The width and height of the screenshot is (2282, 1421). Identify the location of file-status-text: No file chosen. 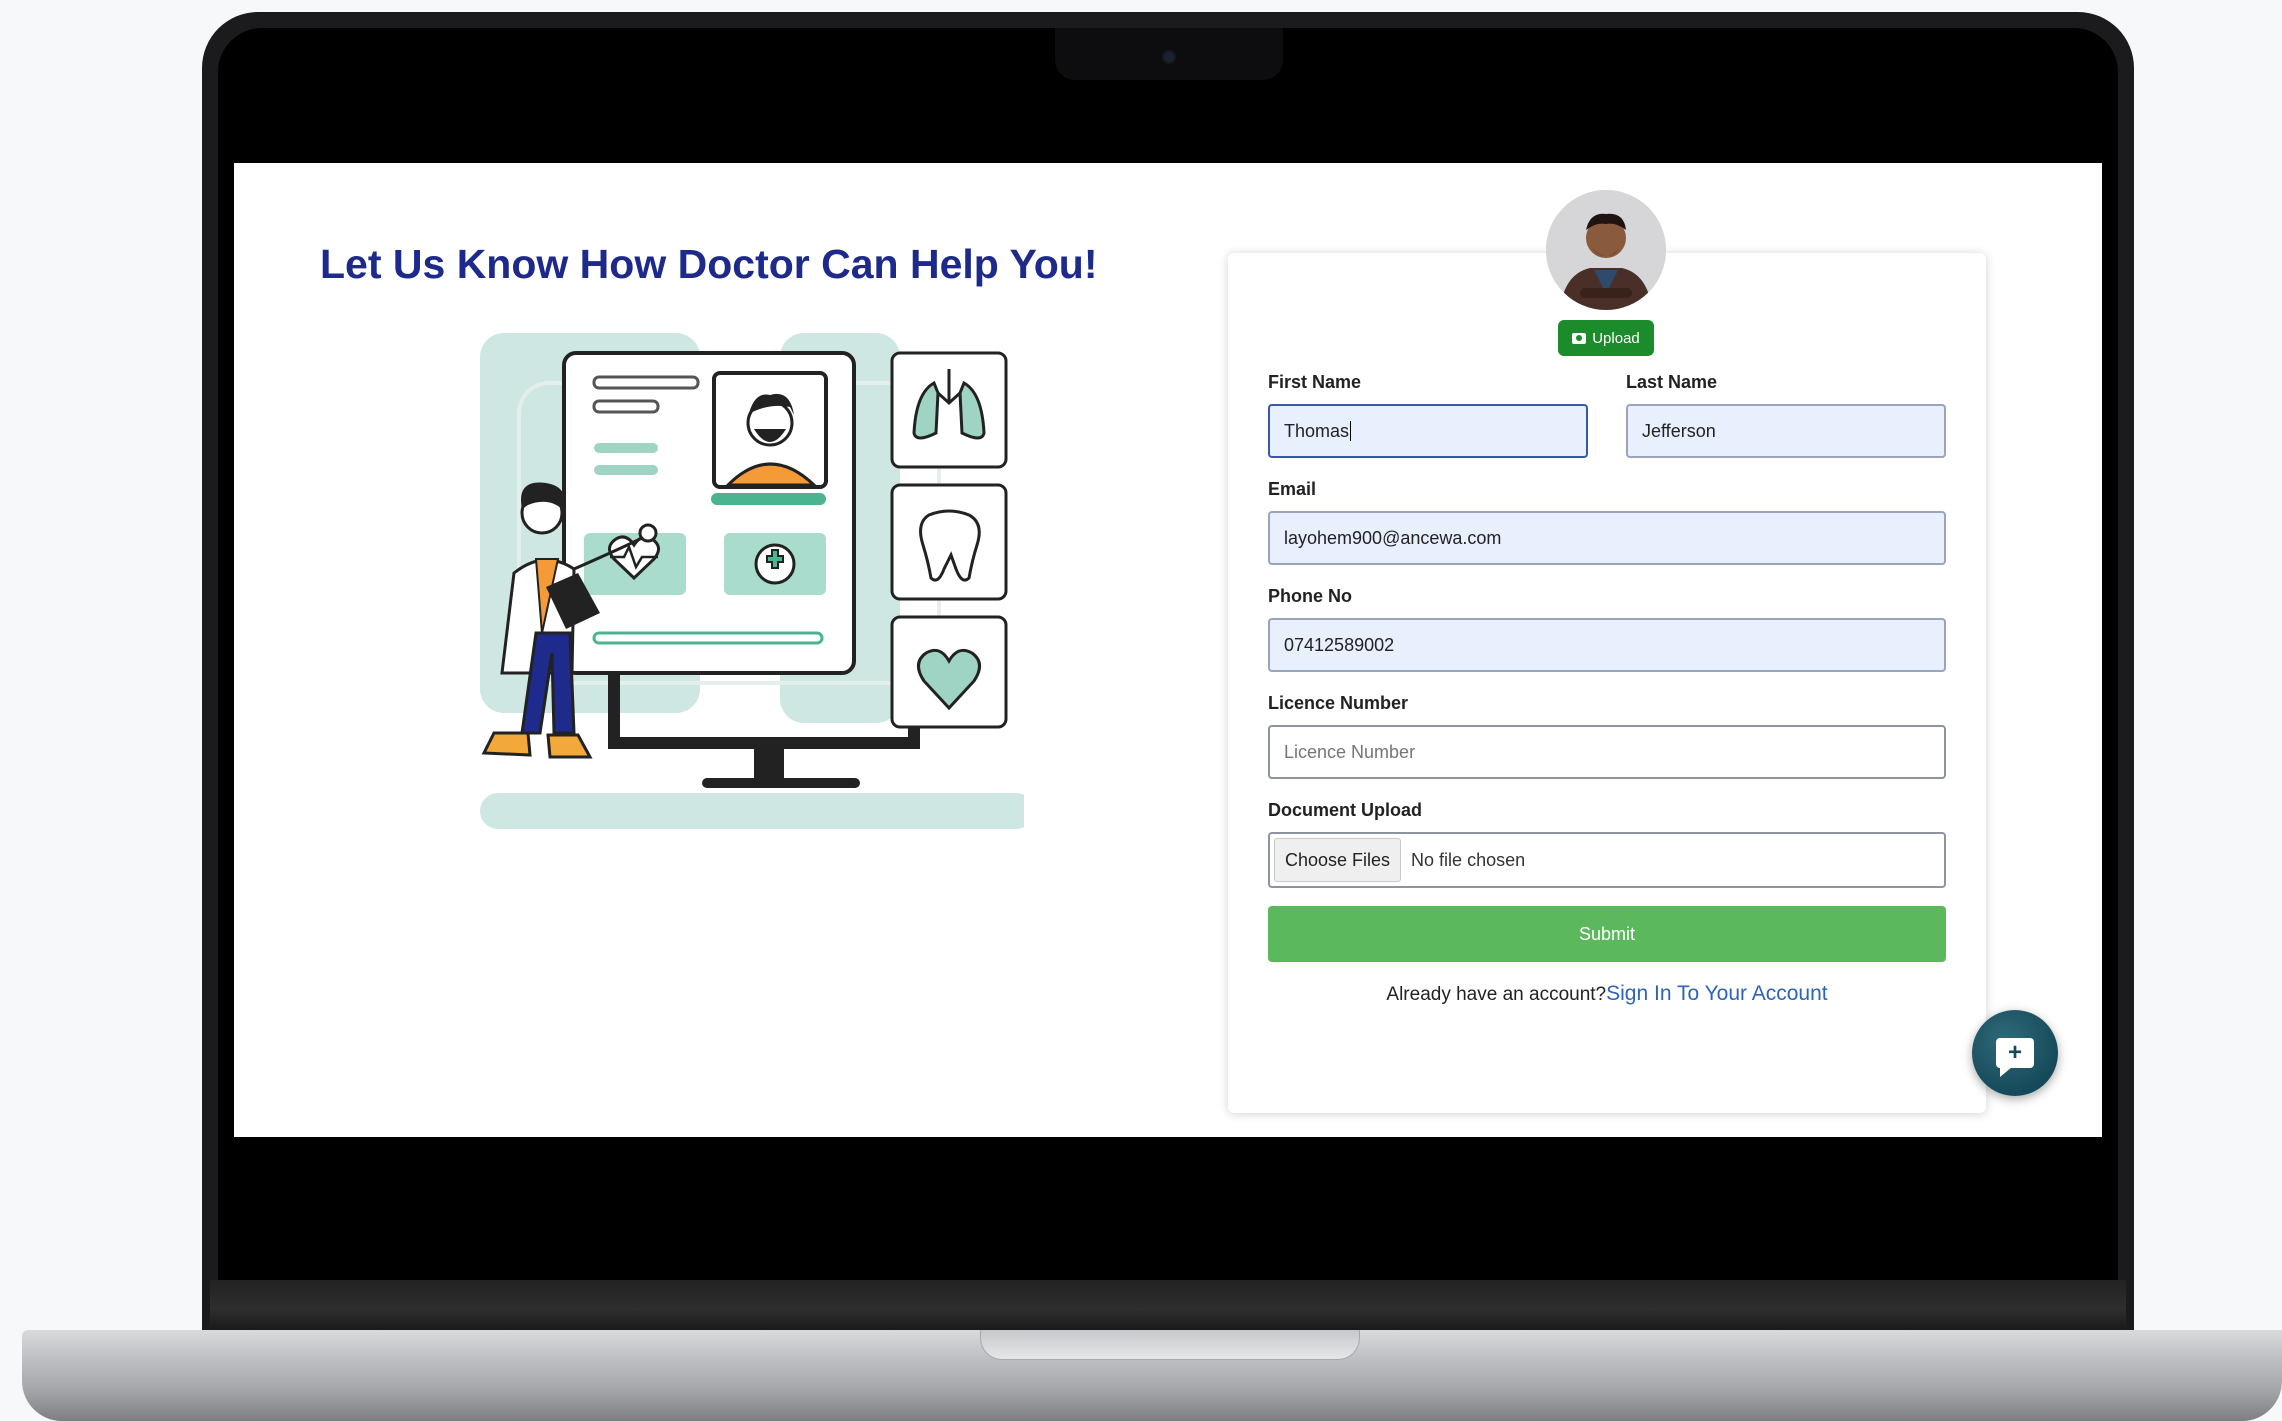
(1468, 859).